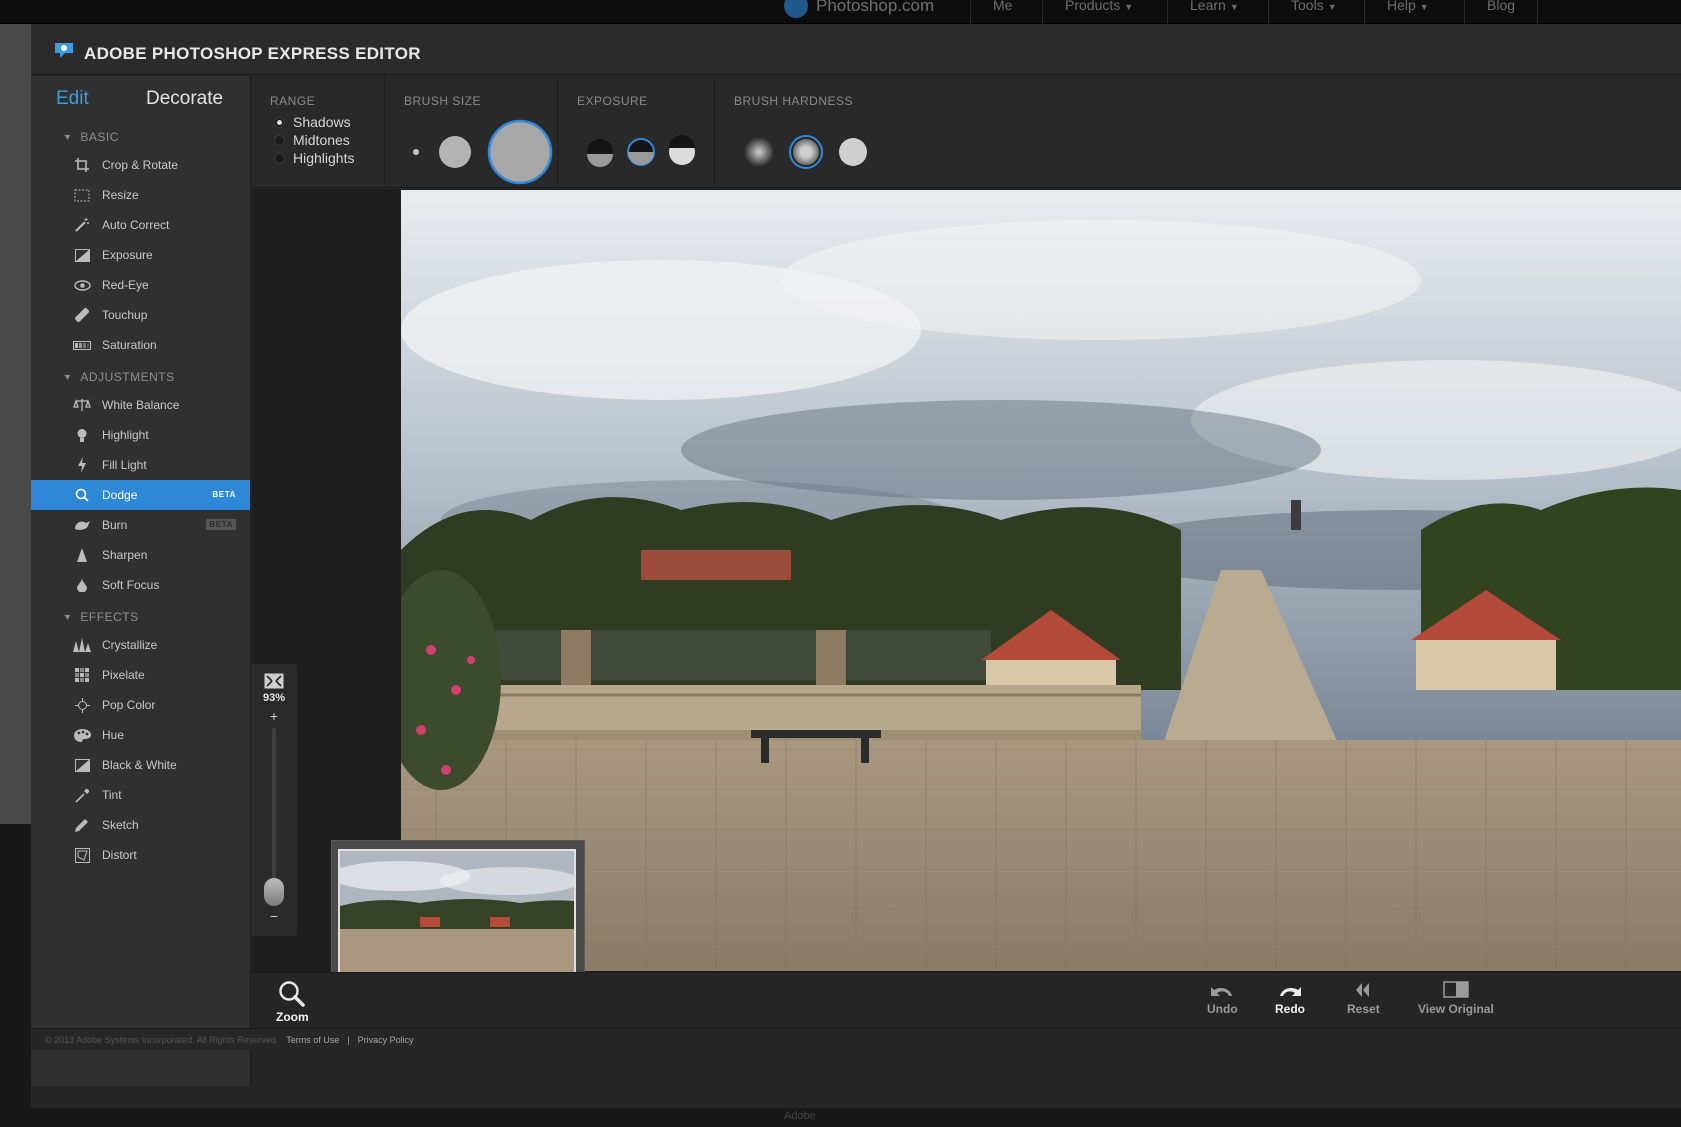 This screenshot has height=1127, width=1681. I want to click on eyedropper-icon, so click(82, 795).